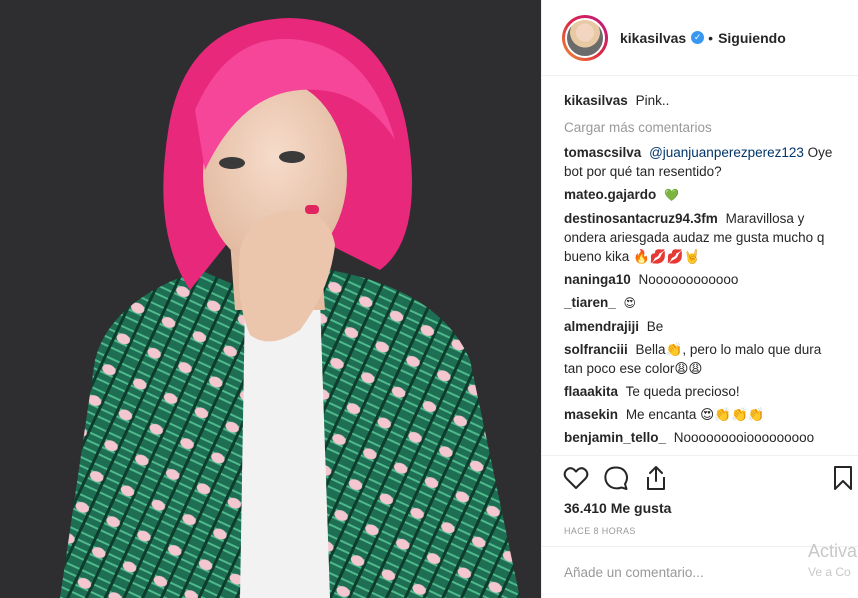  I want to click on activation-watermark-subtitle: Ve a Co, so click(829, 572).